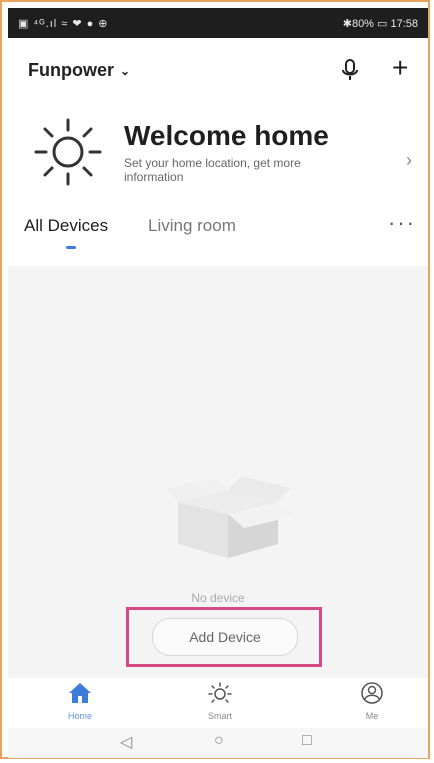 The image size is (434, 763). I want to click on welcome-title: Welcome home, so click(226, 135).